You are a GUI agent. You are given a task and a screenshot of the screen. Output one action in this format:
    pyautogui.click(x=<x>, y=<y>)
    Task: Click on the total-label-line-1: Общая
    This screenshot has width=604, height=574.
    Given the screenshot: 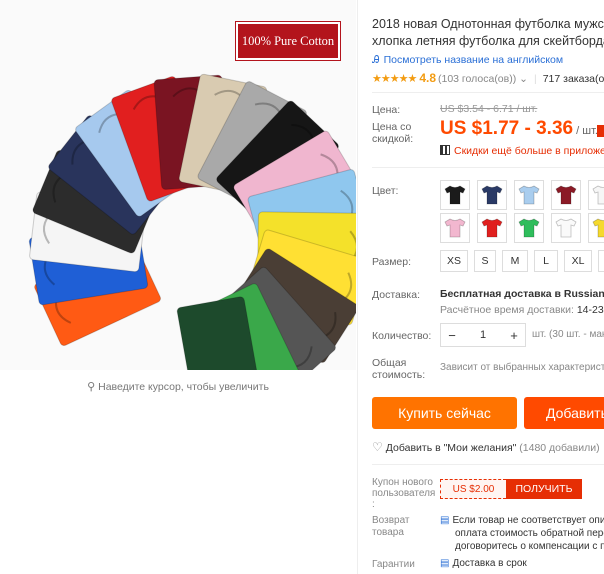 What is the action you would take?
    pyautogui.click(x=389, y=363)
    